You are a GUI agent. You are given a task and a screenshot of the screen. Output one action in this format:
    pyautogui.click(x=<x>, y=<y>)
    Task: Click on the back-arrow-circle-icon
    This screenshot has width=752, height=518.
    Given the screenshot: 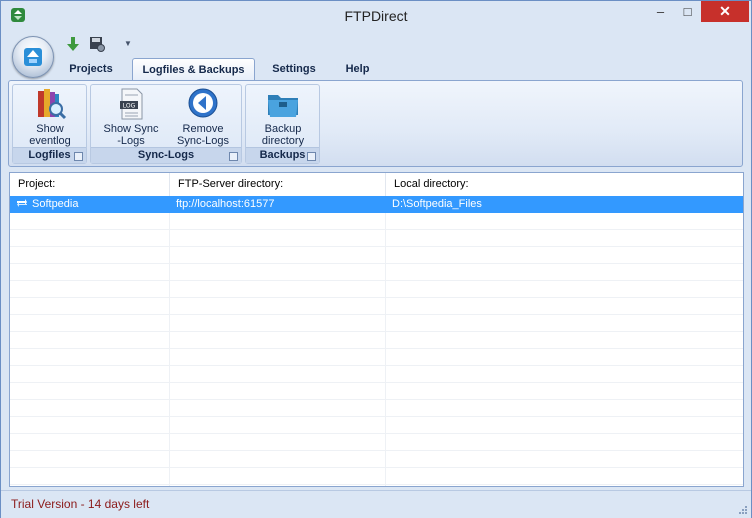 What is the action you would take?
    pyautogui.click(x=203, y=103)
    